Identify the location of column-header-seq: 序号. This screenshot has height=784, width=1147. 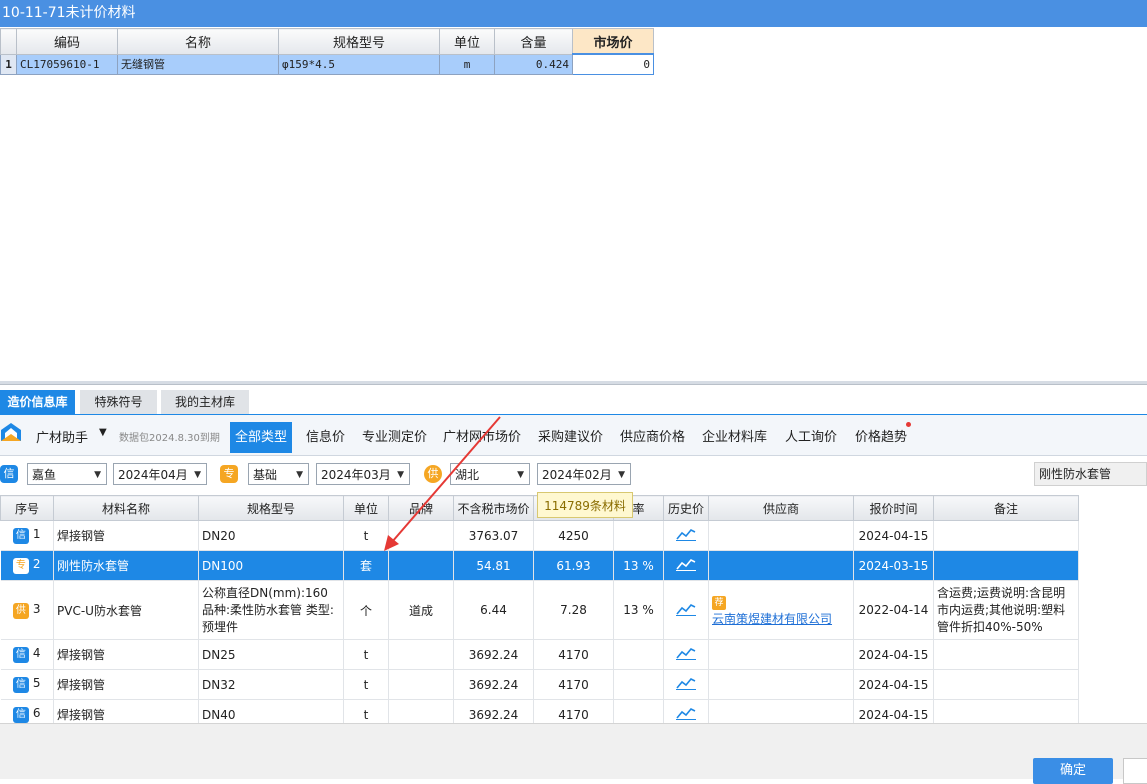
(27, 508).